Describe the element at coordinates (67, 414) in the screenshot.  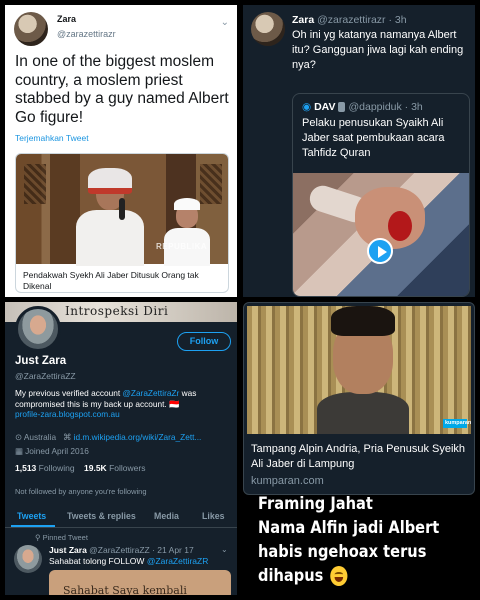
I see `bio-website-link: profile-zara.blogspot.com.au` at that location.